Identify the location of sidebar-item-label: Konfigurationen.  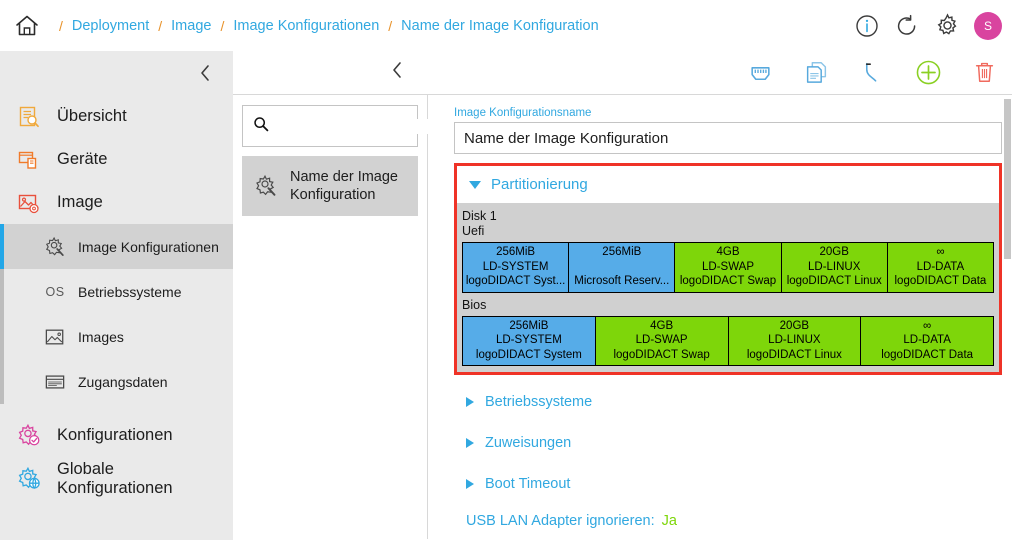
(115, 435).